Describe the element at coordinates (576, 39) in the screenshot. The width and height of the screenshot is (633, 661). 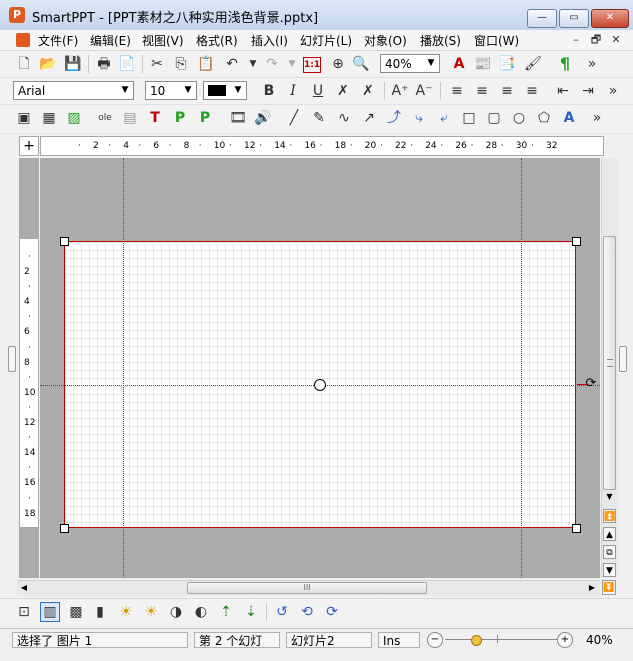
I see `mdi-minimize-button: –` at that location.